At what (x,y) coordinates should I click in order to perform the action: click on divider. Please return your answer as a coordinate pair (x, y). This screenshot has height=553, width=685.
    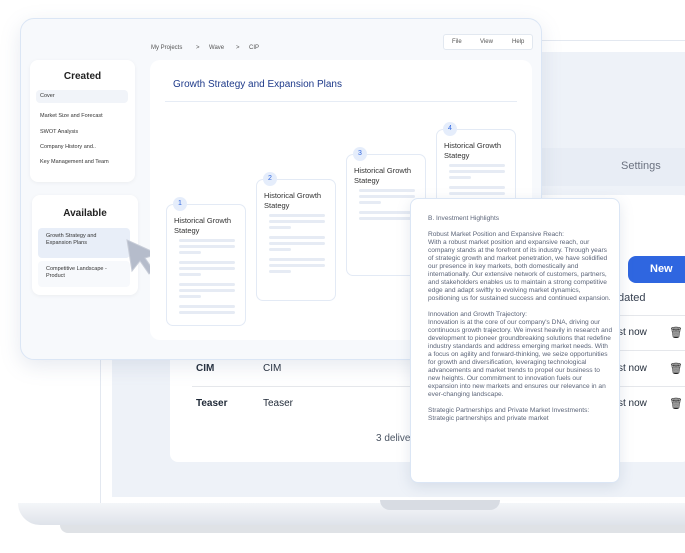
    Looking at the image, I should click on (341, 101).